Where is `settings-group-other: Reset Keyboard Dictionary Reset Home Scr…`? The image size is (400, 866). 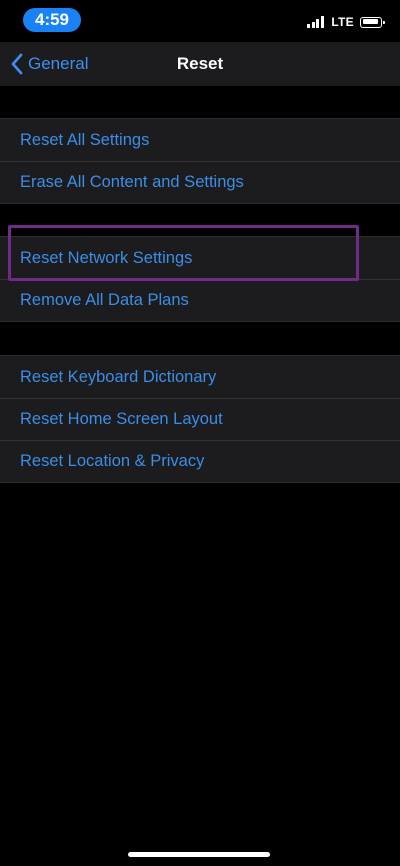 settings-group-other: Reset Keyboard Dictionary Reset Home Scr… is located at coordinates (200, 419).